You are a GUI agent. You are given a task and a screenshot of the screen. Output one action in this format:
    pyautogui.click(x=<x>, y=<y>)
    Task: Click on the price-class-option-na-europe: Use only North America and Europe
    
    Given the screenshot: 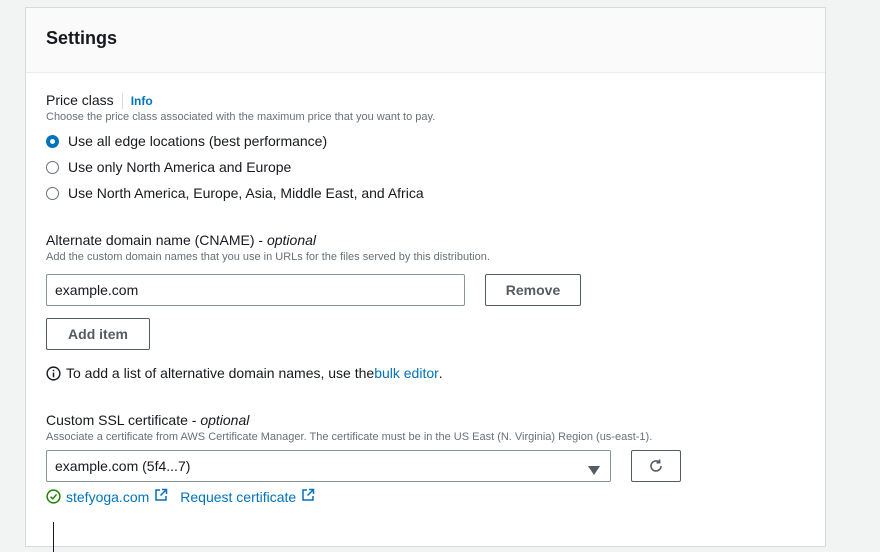 What is the action you would take?
    pyautogui.click(x=168, y=167)
    